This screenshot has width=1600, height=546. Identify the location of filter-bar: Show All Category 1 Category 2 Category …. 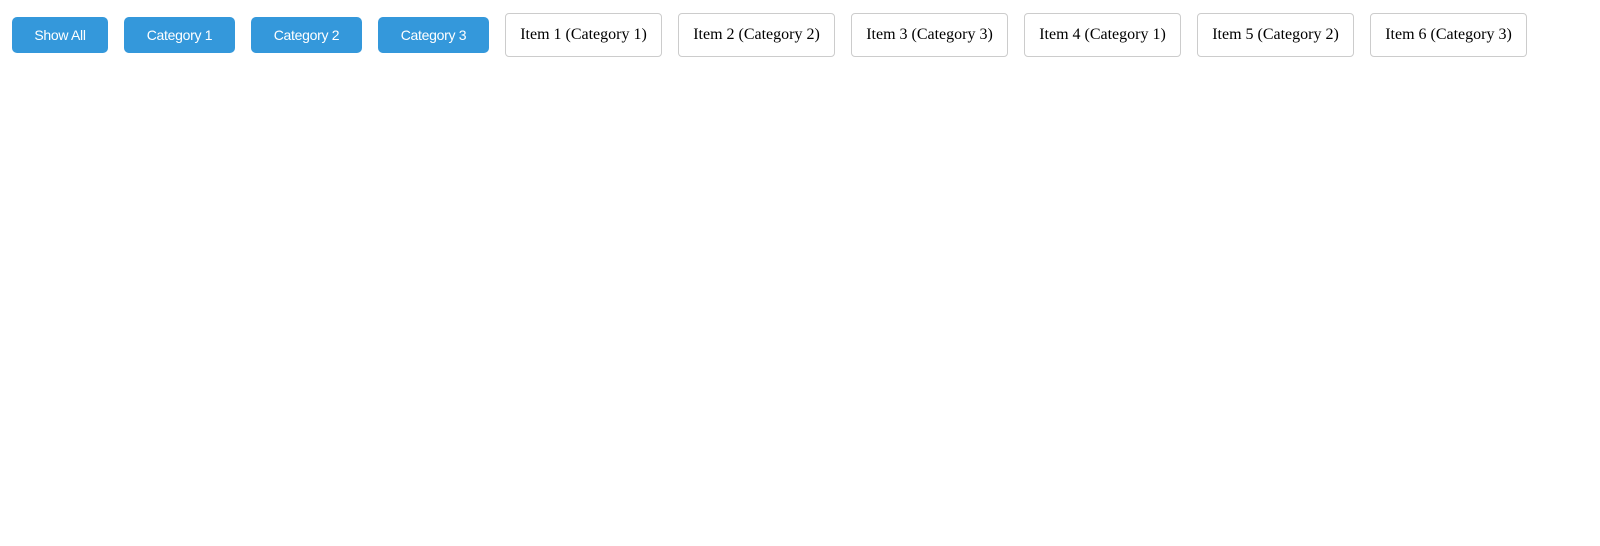
(777, 35).